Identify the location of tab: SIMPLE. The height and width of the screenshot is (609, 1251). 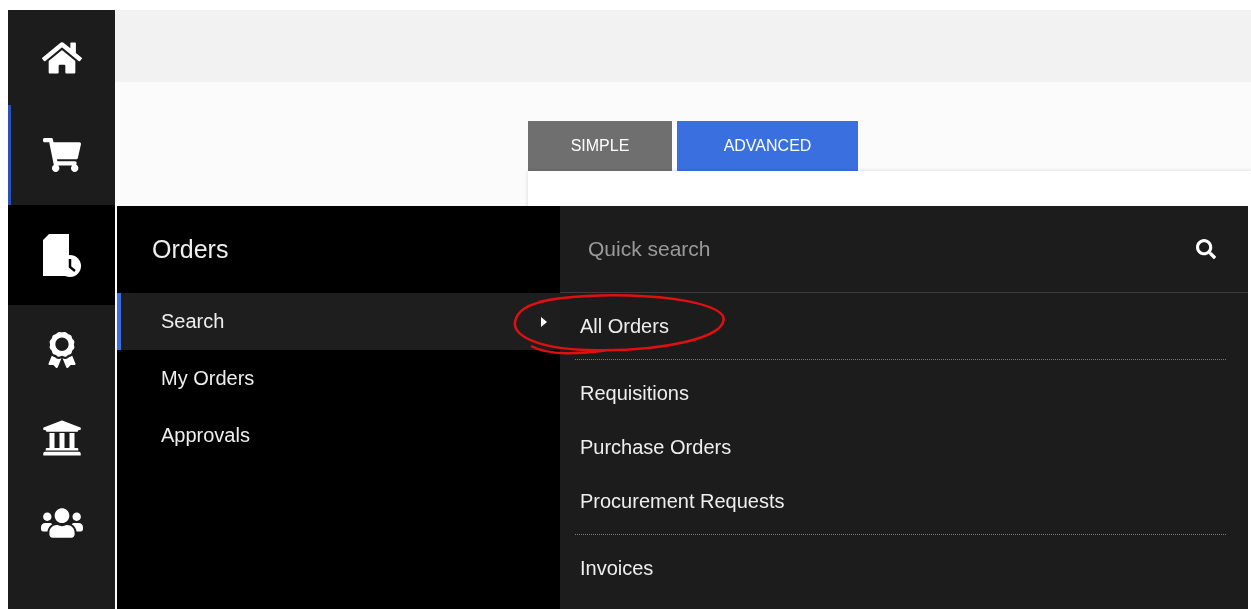
(600, 146).